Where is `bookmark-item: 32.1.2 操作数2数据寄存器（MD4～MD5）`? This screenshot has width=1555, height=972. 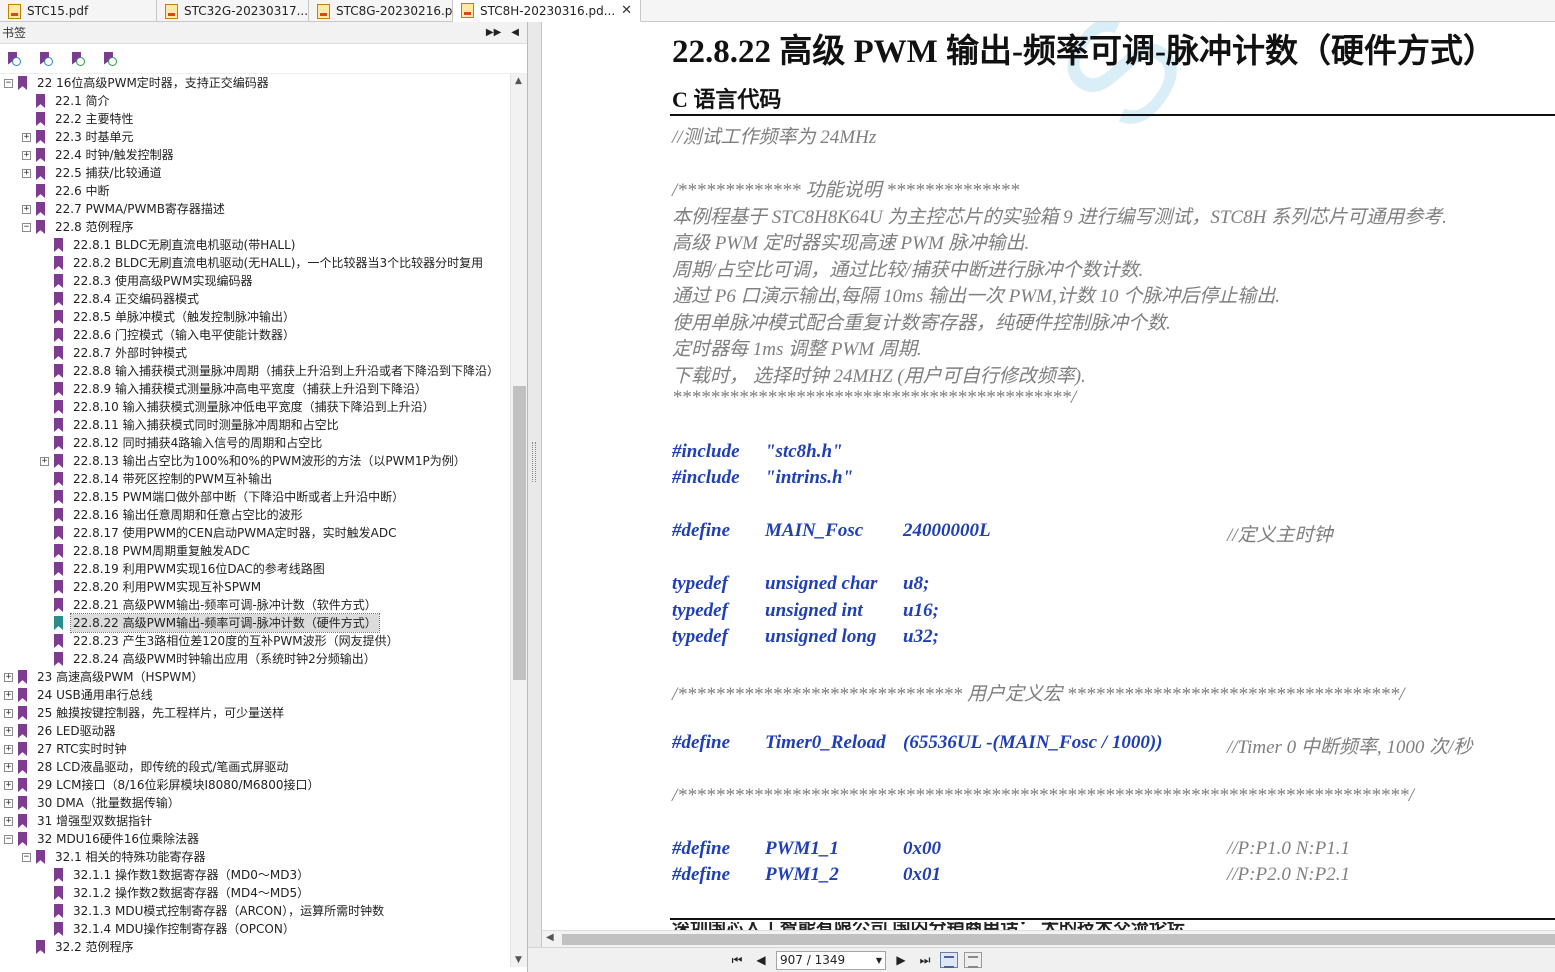 bookmark-item: 32.1.2 操作数2数据寄存器（MD4～MD5） is located at coordinates (175, 893).